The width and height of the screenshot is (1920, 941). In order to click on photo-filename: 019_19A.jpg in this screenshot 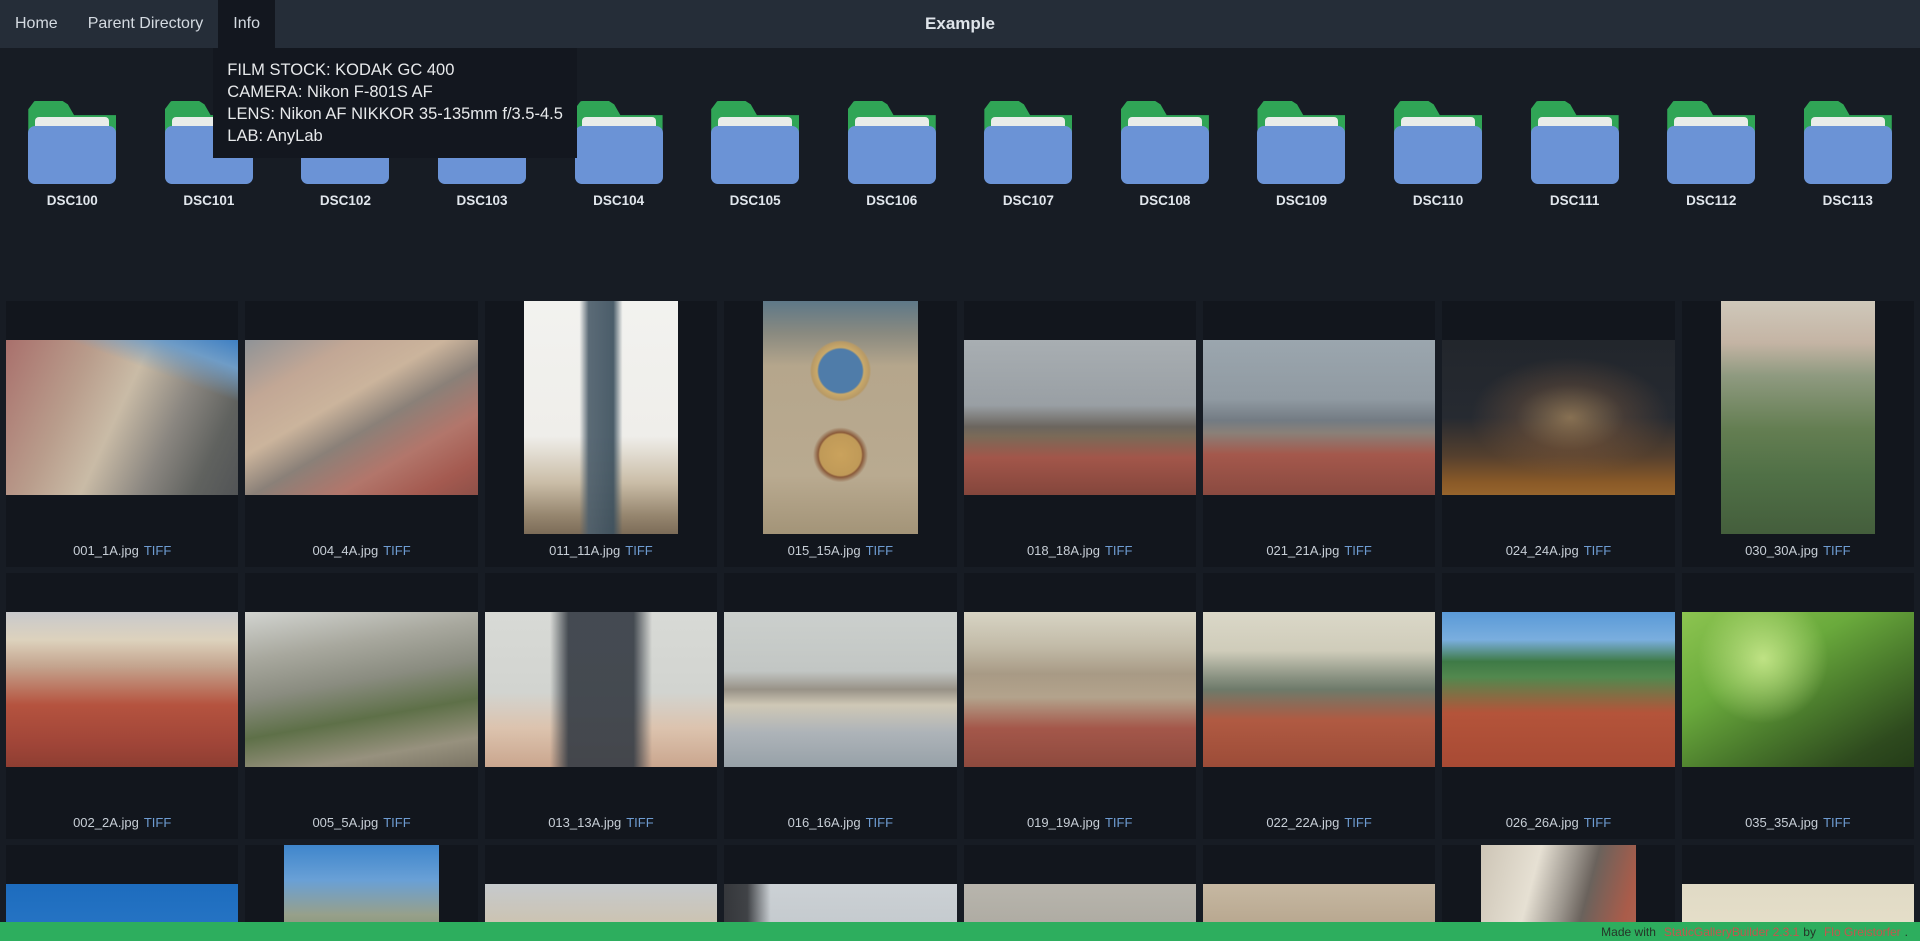, I will do `click(1063, 822)`.